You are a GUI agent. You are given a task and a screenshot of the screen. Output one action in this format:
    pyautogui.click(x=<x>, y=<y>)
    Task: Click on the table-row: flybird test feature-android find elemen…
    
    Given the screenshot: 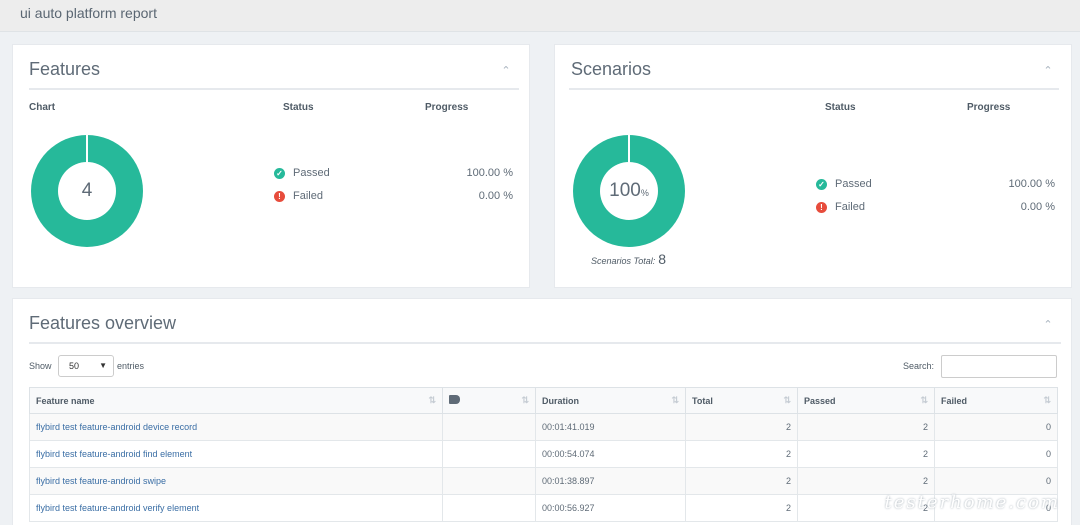 What is the action you would take?
    pyautogui.click(x=543, y=454)
    